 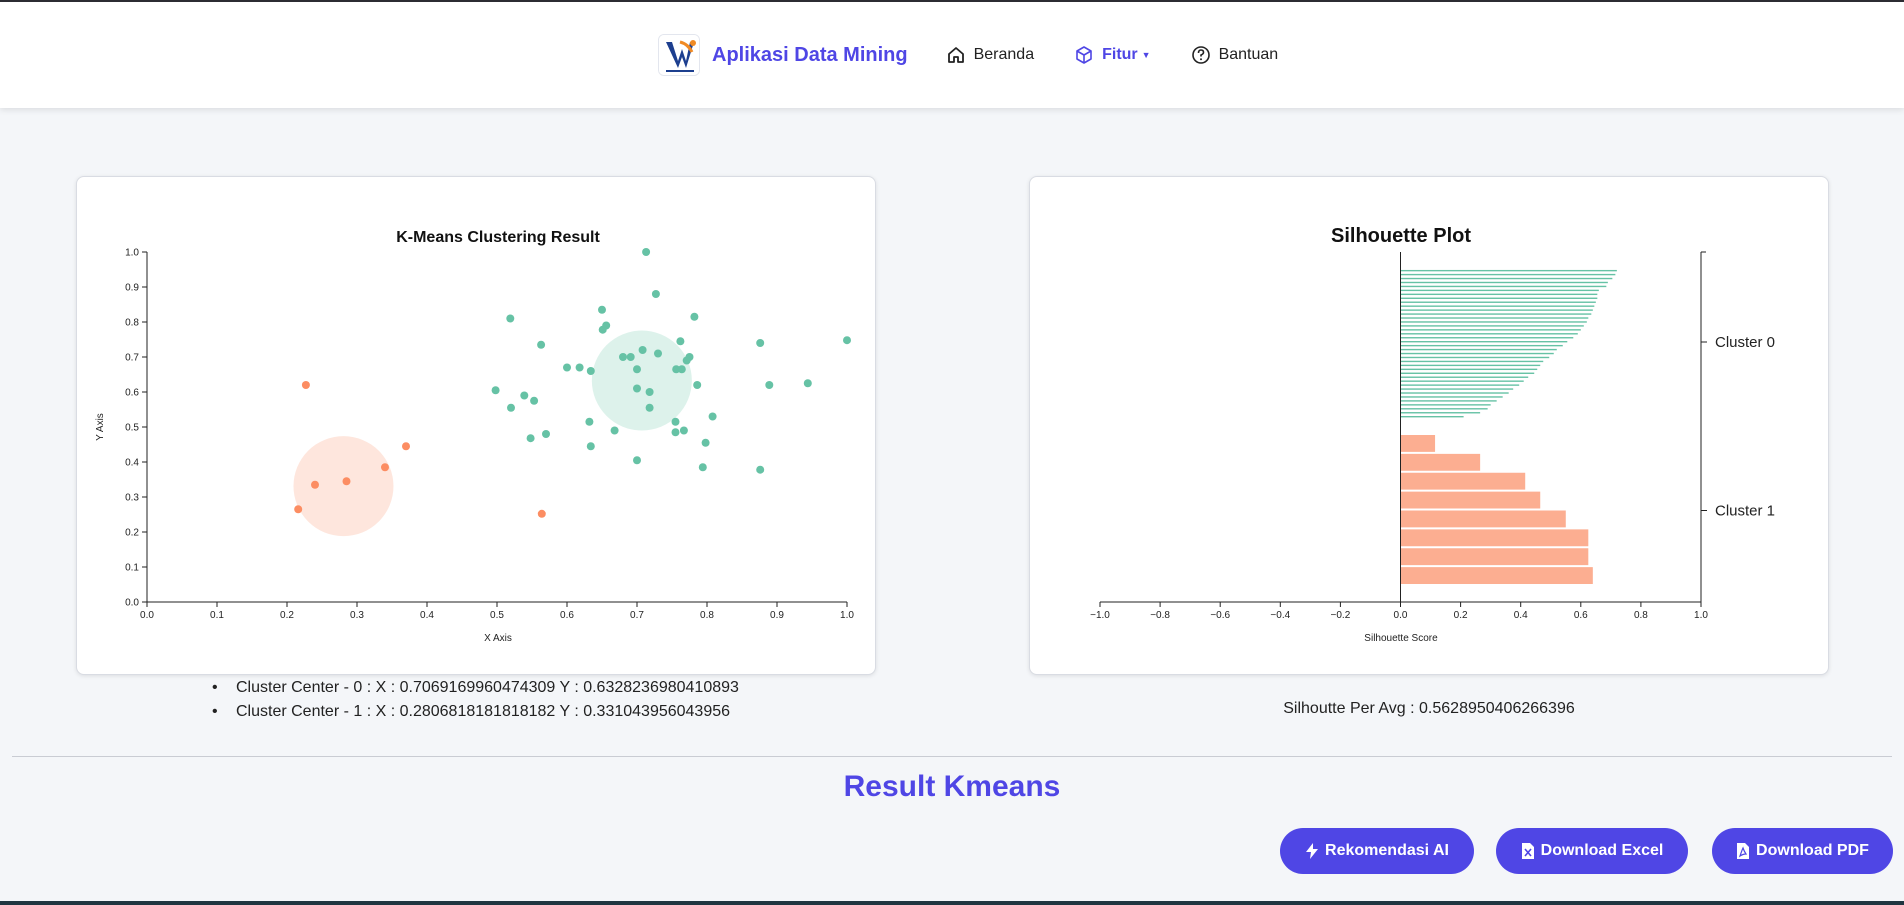 I want to click on kmeans-y-tick-label: 0.6, so click(x=132, y=393).